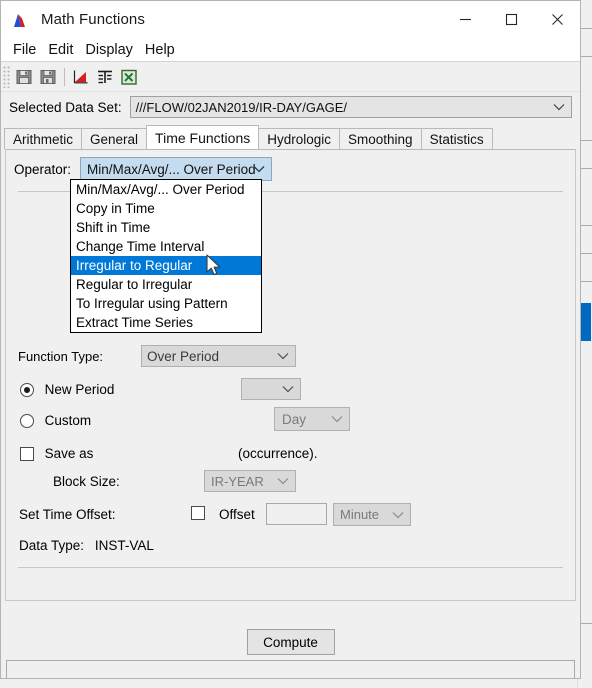  I want to click on operator-combo: Min/Max/Avg/... Over Period, so click(176, 169).